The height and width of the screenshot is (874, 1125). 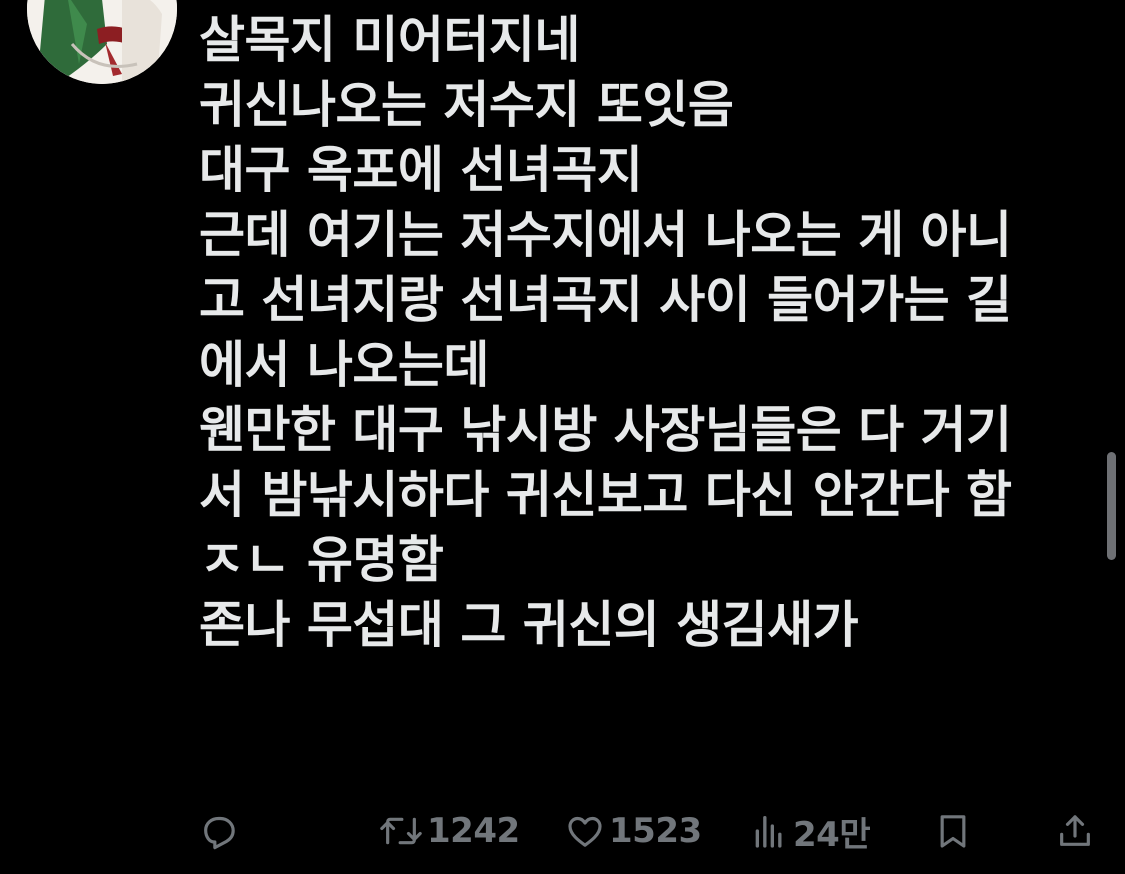 What do you see at coordinates (768, 832) in the screenshot?
I see `bar-chart-icon` at bounding box center [768, 832].